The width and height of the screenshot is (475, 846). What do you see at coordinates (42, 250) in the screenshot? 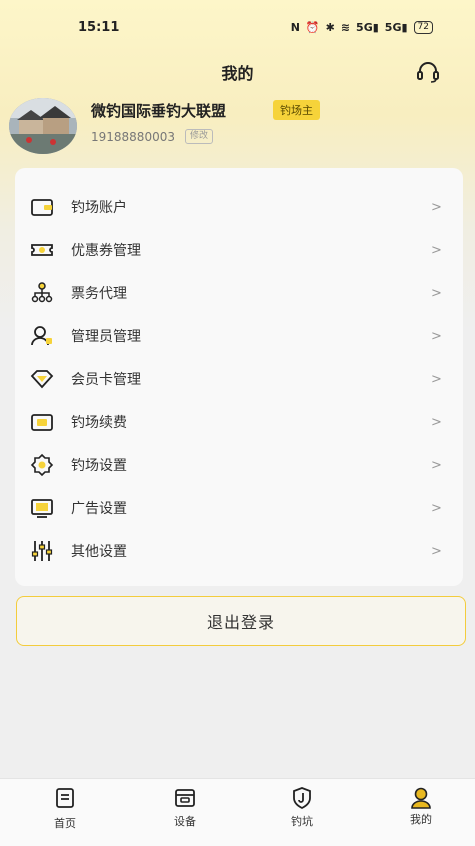
I see `coupon-icon` at bounding box center [42, 250].